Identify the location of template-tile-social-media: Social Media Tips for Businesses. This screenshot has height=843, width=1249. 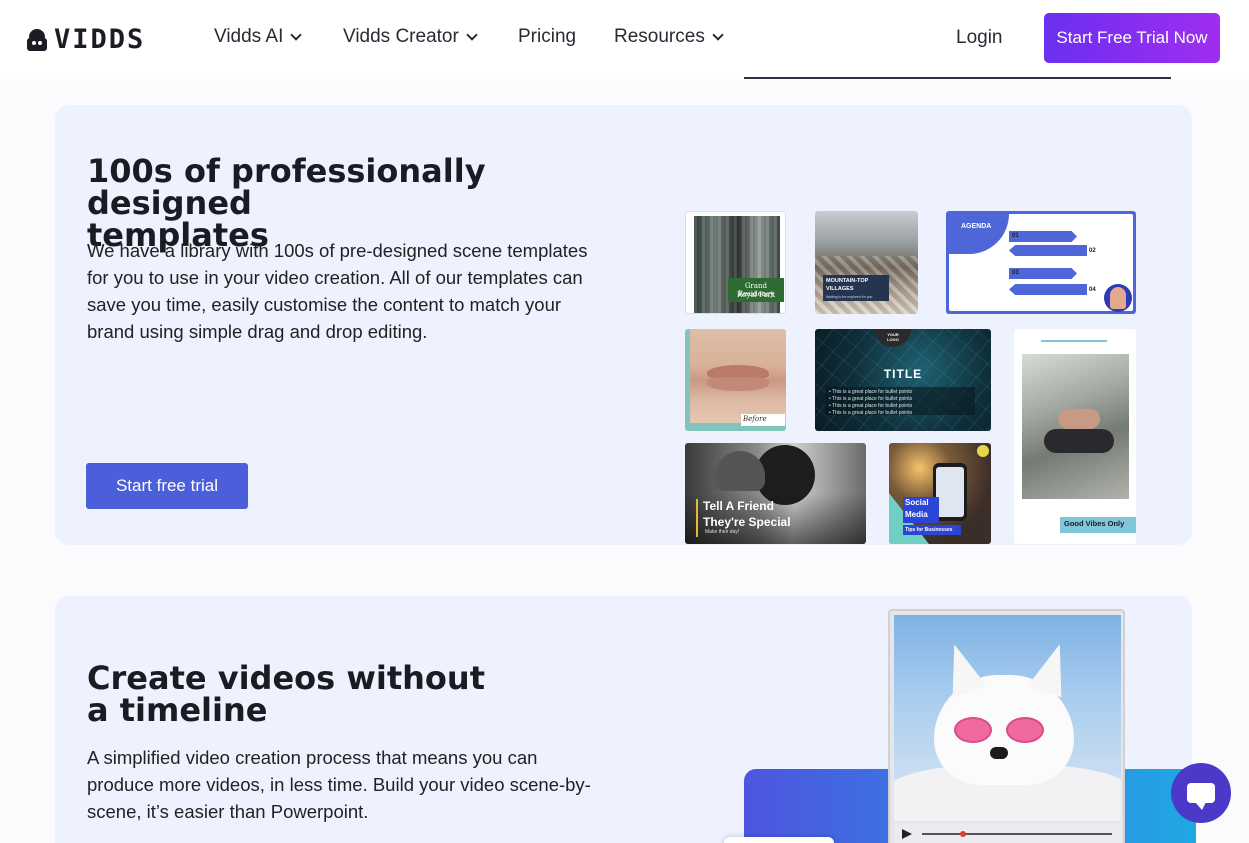
(940, 493).